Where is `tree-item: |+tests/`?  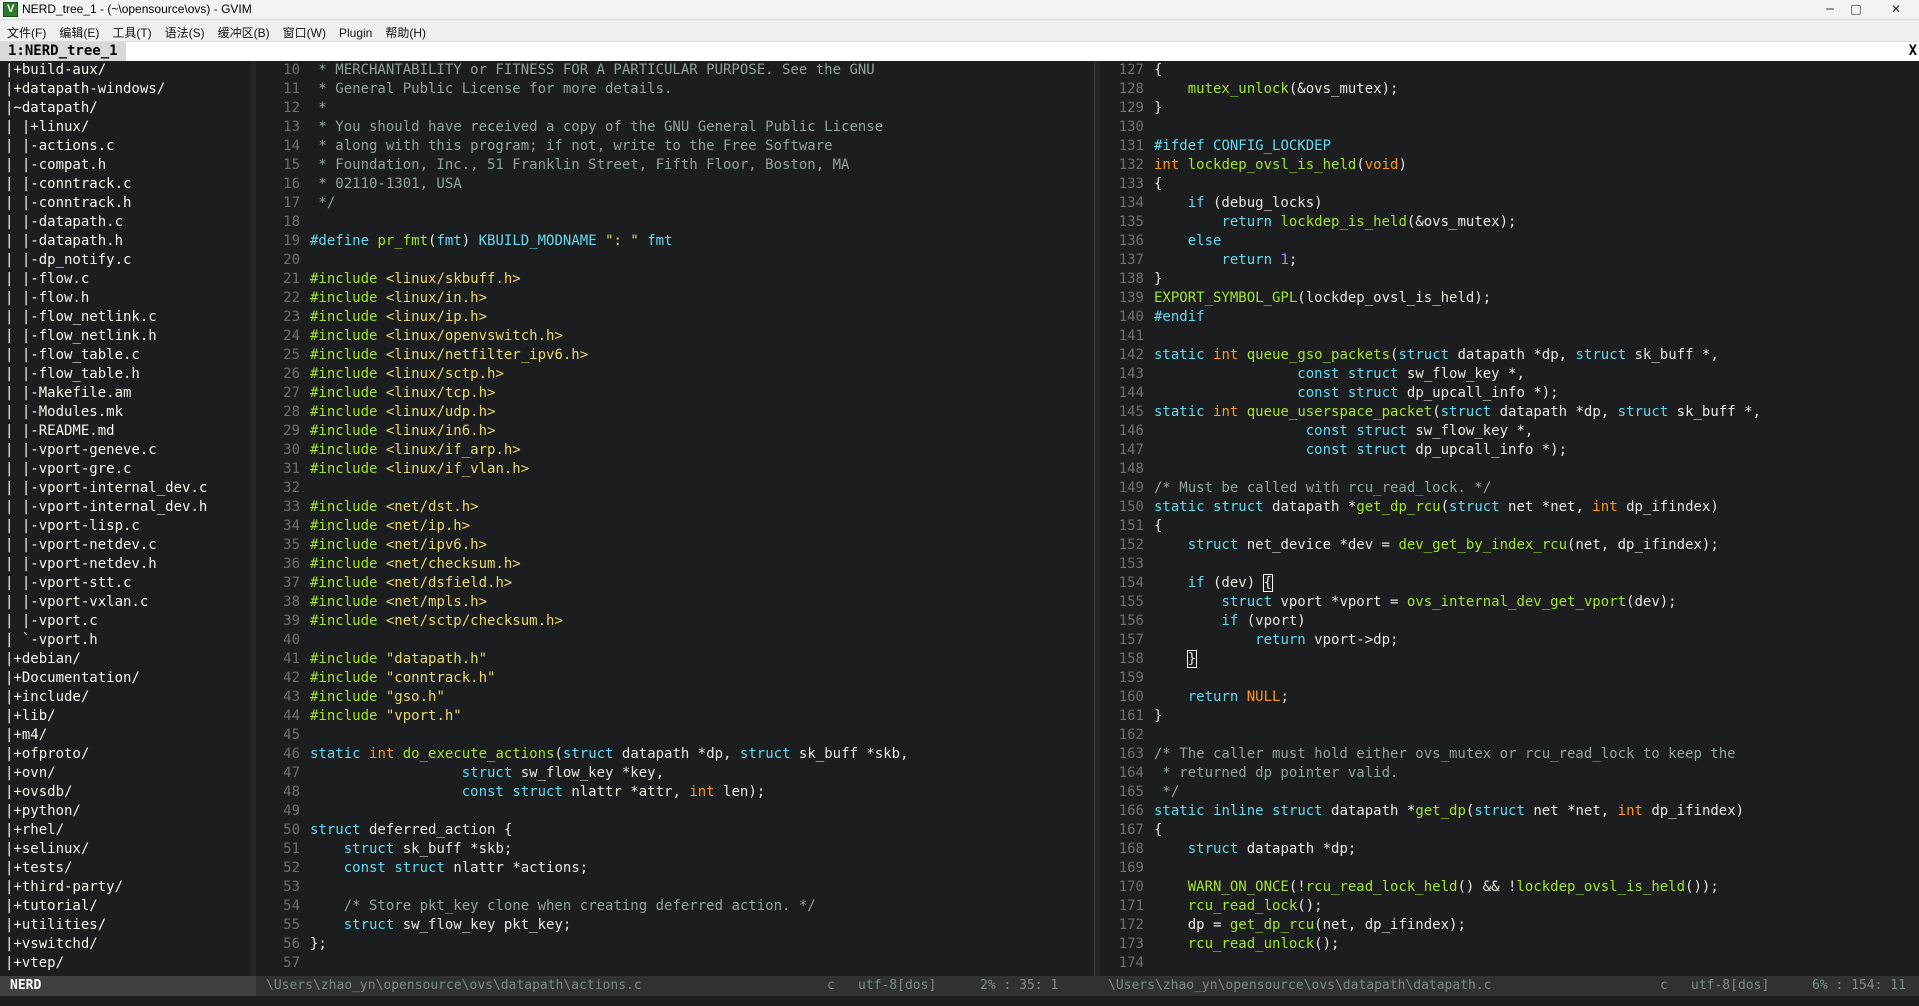
tree-item: |+tests/ is located at coordinates (125, 868).